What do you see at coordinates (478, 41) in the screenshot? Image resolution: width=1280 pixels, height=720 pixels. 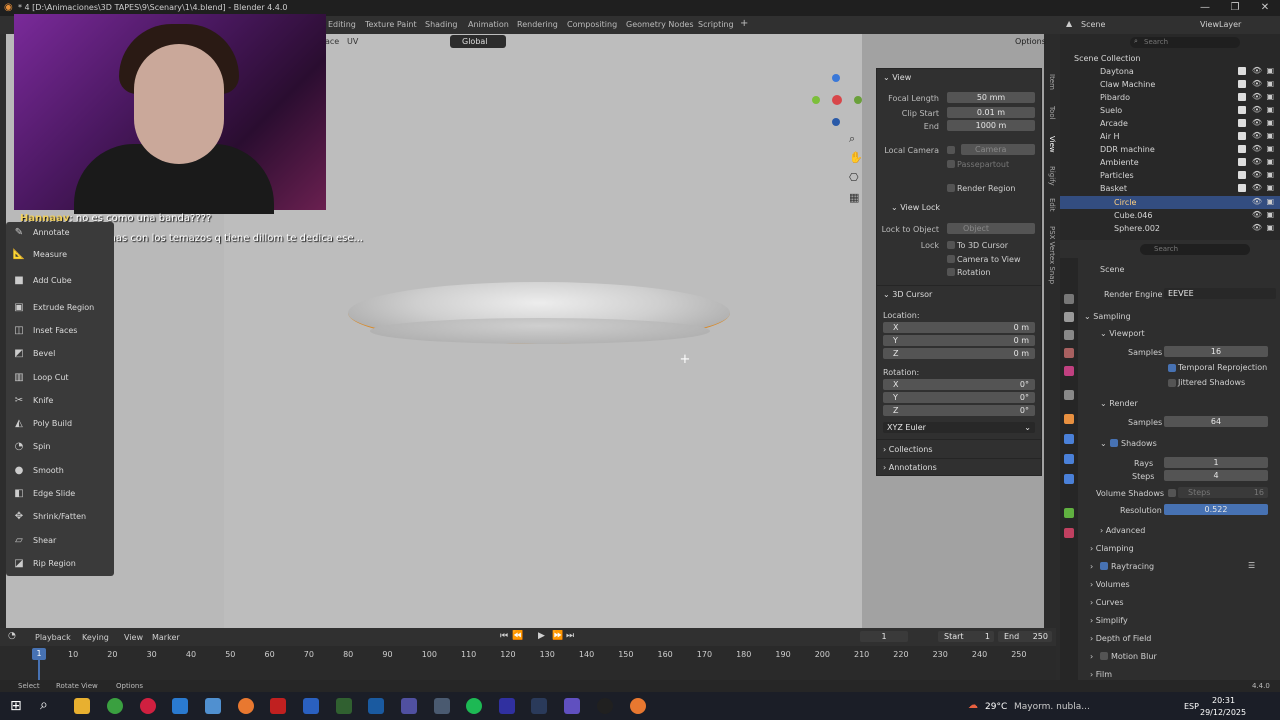 I see `orientation-dropdown: Global` at bounding box center [478, 41].